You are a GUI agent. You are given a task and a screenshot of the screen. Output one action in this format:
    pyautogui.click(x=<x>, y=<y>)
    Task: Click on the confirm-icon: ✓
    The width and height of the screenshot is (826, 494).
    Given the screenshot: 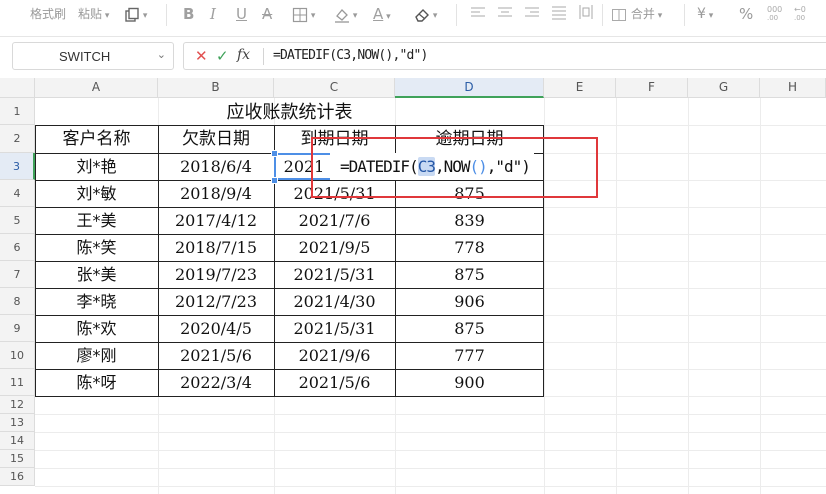 What is the action you would take?
    pyautogui.click(x=222, y=56)
    